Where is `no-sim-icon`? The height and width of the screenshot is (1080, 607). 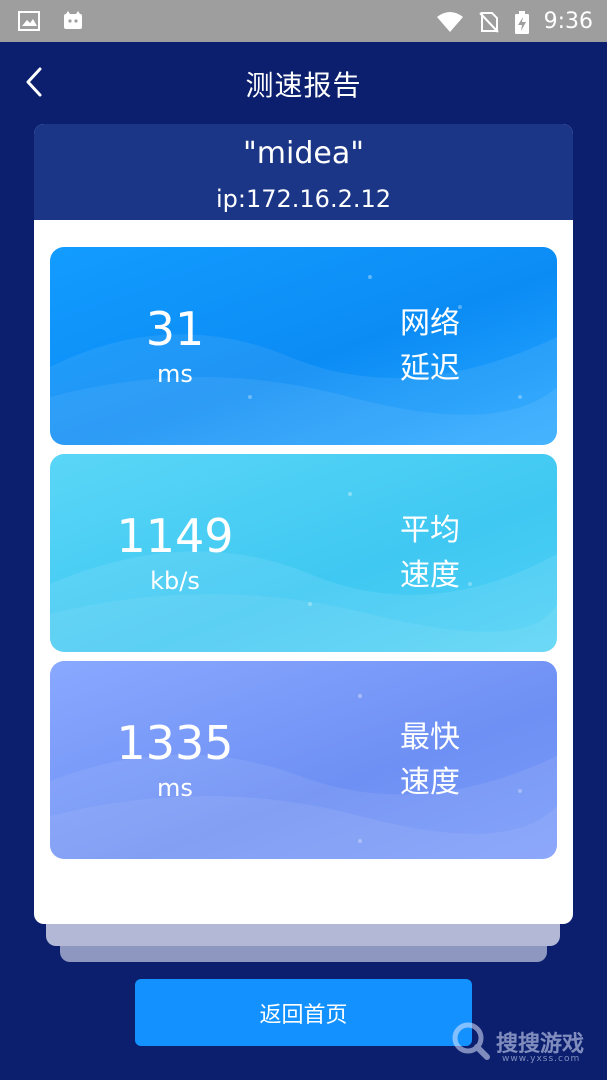
no-sim-icon is located at coordinates (489, 22).